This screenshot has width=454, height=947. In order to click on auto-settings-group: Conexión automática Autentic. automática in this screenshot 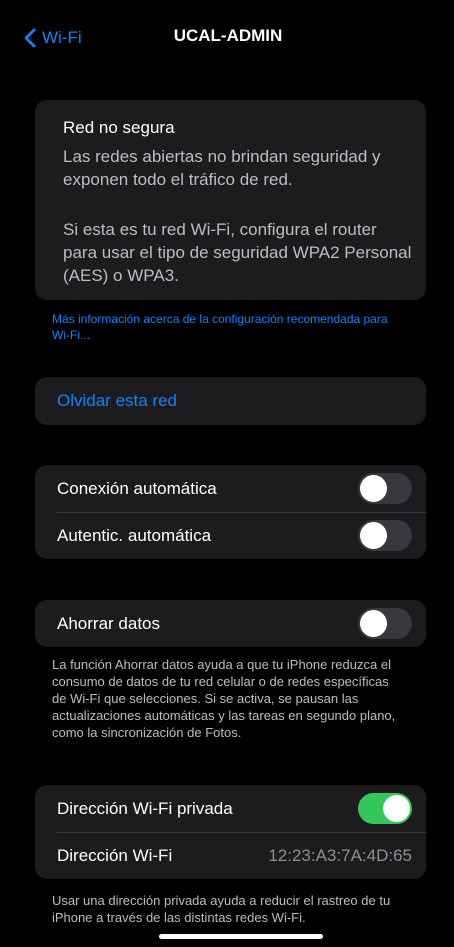, I will do `click(230, 512)`.